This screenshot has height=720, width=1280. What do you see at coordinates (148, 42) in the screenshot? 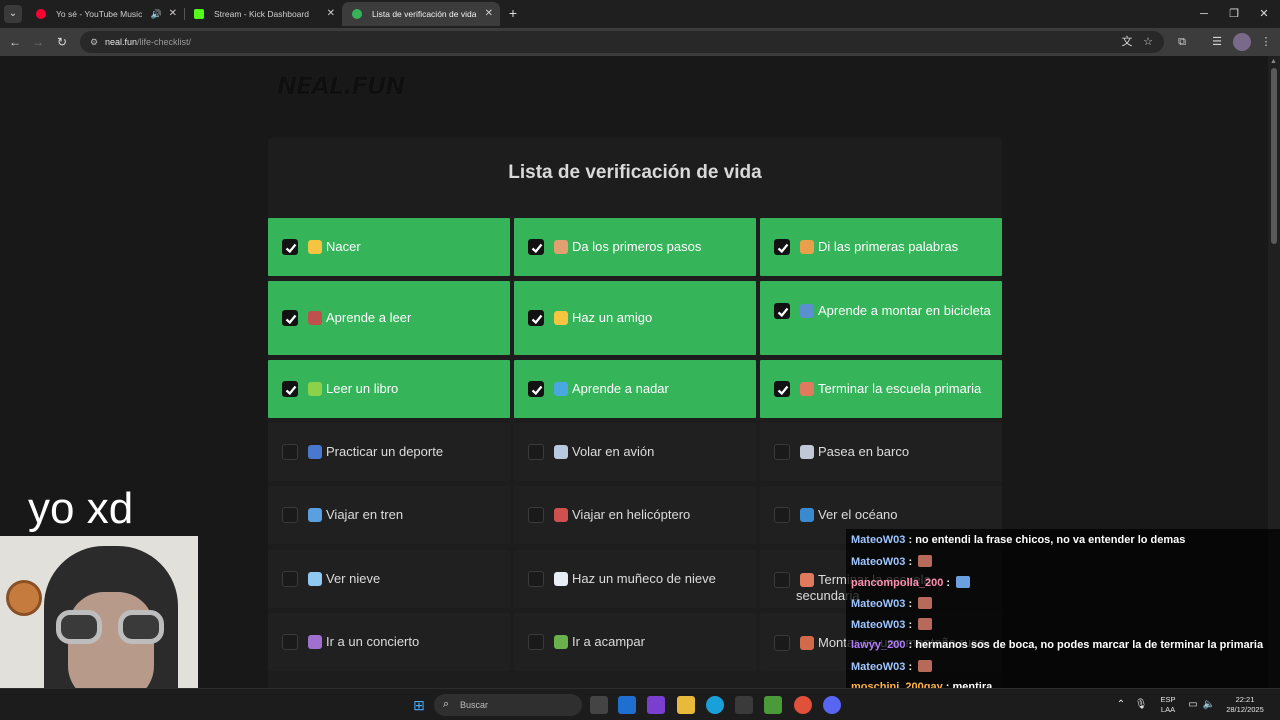
I see `url-text: neal.fun/life-checklist/` at bounding box center [148, 42].